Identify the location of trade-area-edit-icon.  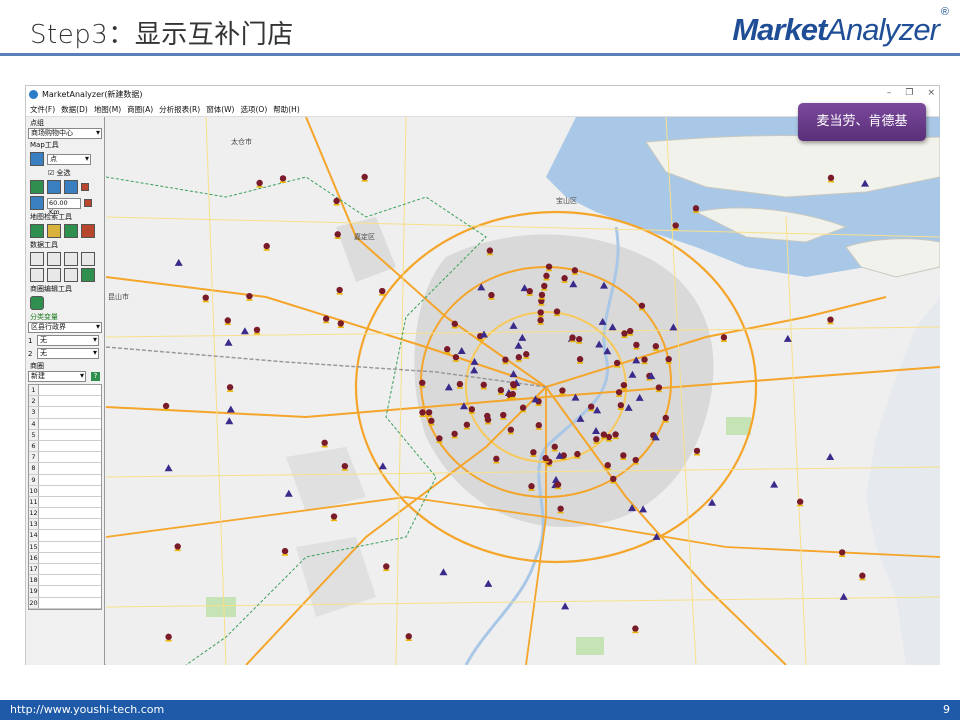
(37, 303).